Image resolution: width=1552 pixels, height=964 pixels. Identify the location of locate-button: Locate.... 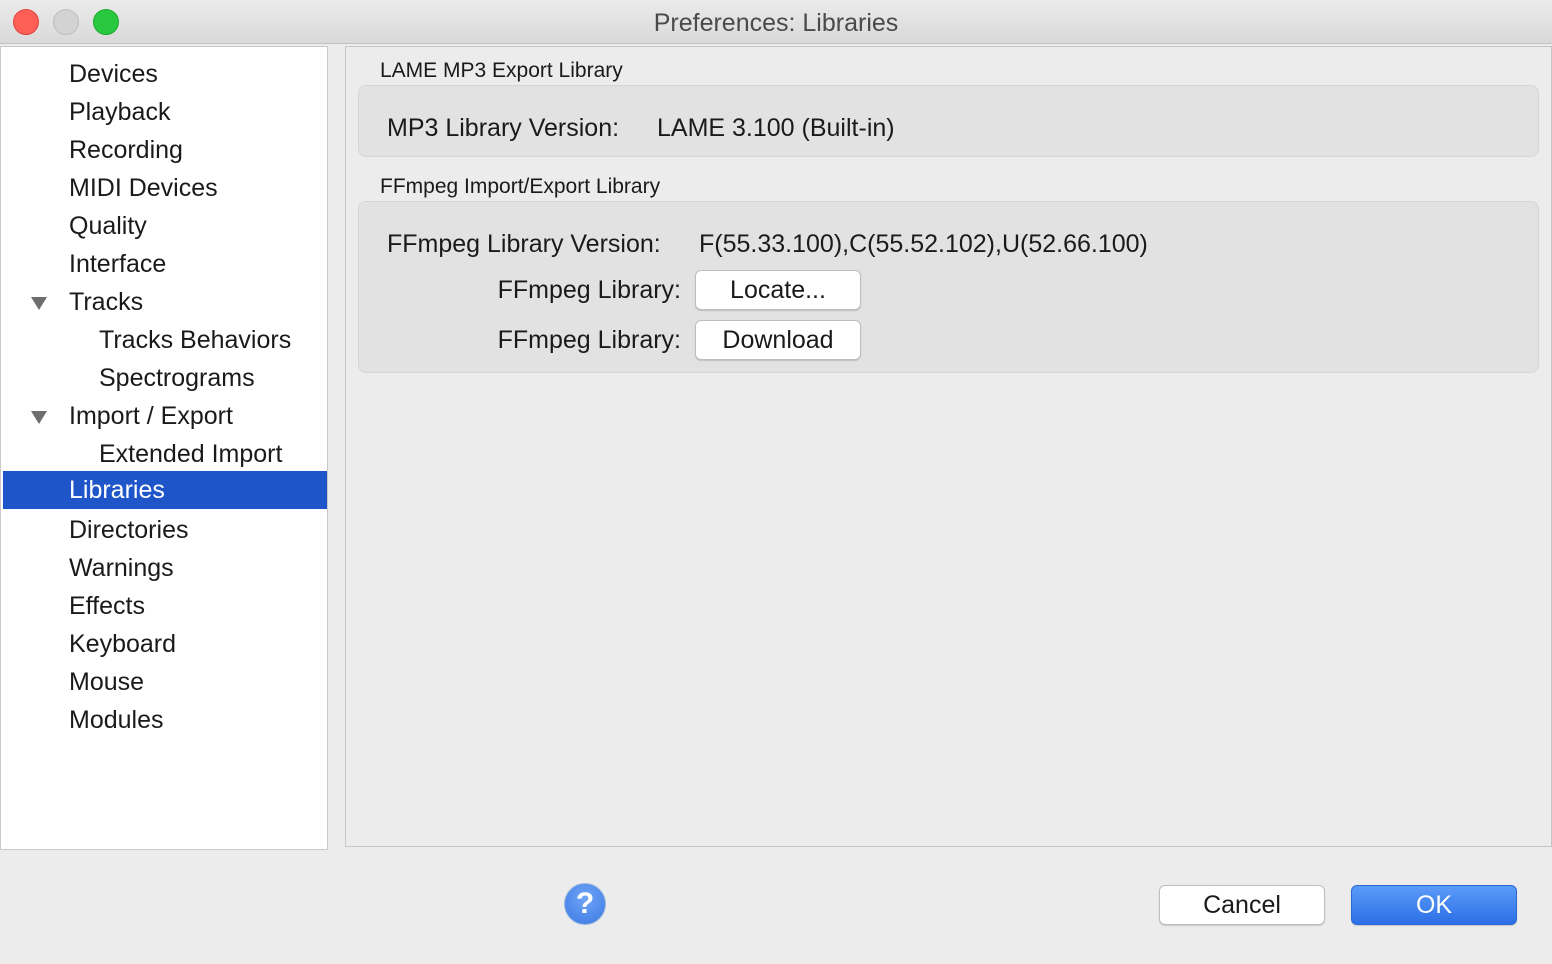
(778, 290).